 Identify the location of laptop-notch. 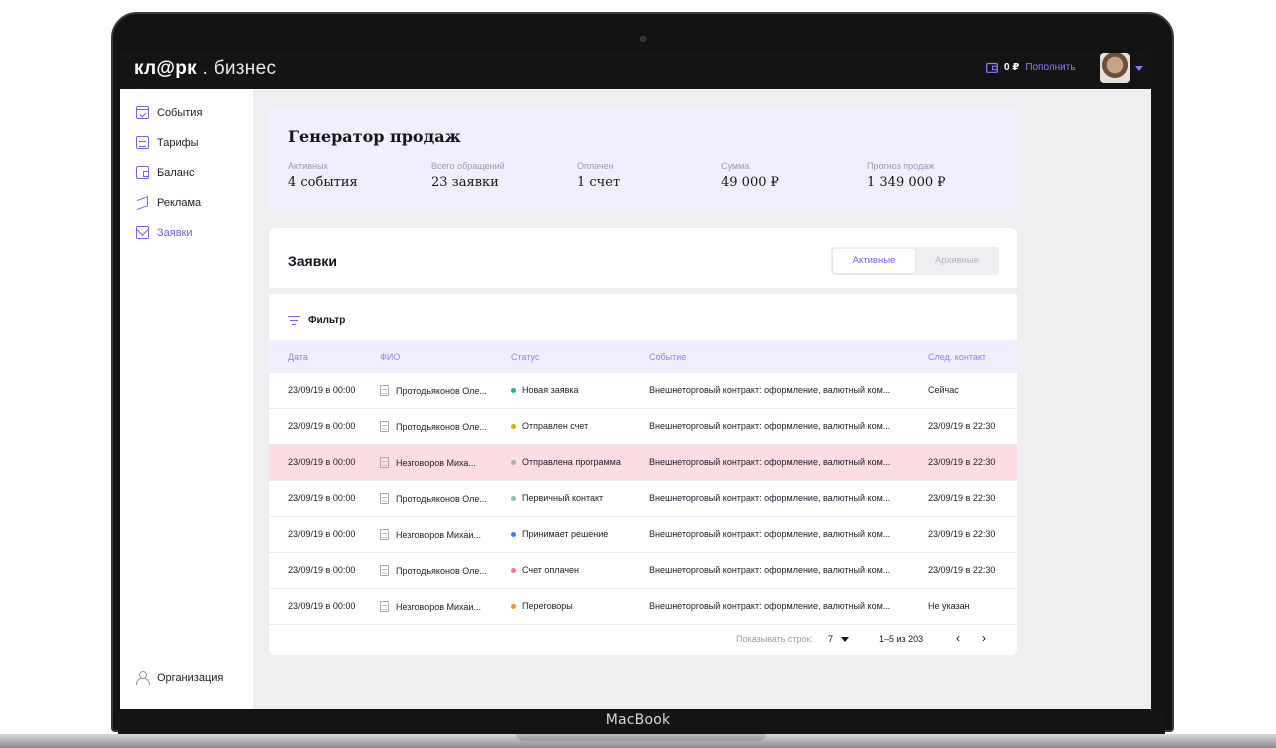
(641, 737).